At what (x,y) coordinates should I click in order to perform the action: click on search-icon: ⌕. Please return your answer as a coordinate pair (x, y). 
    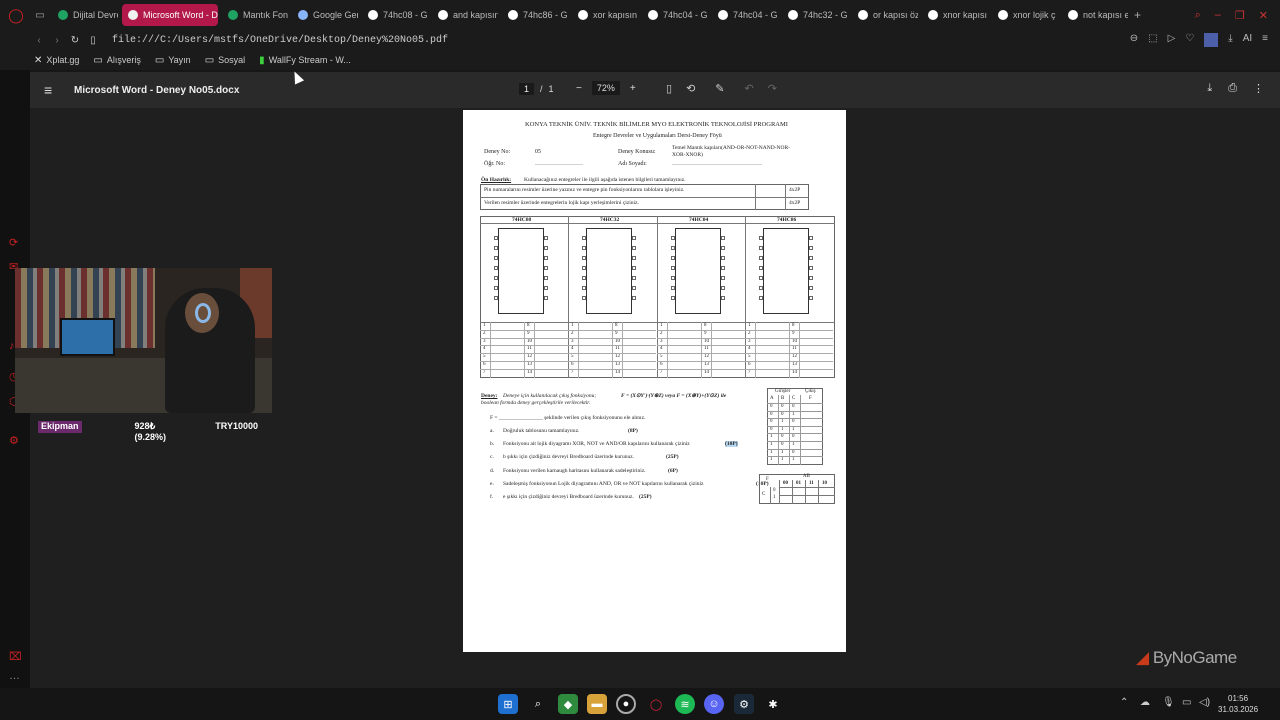
    Looking at the image, I should click on (538, 704).